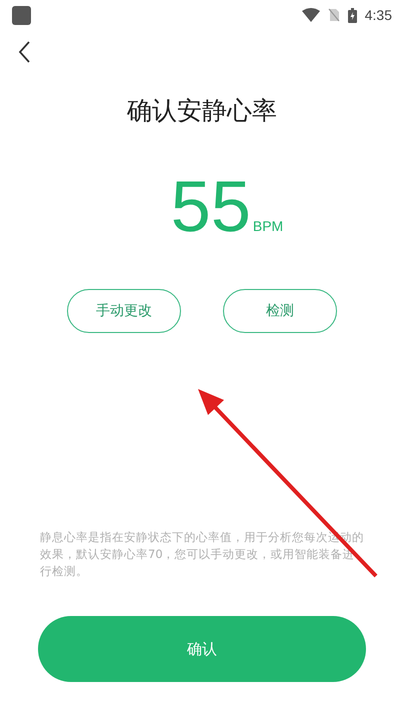  I want to click on heart-rate-value: 55, so click(210, 207).